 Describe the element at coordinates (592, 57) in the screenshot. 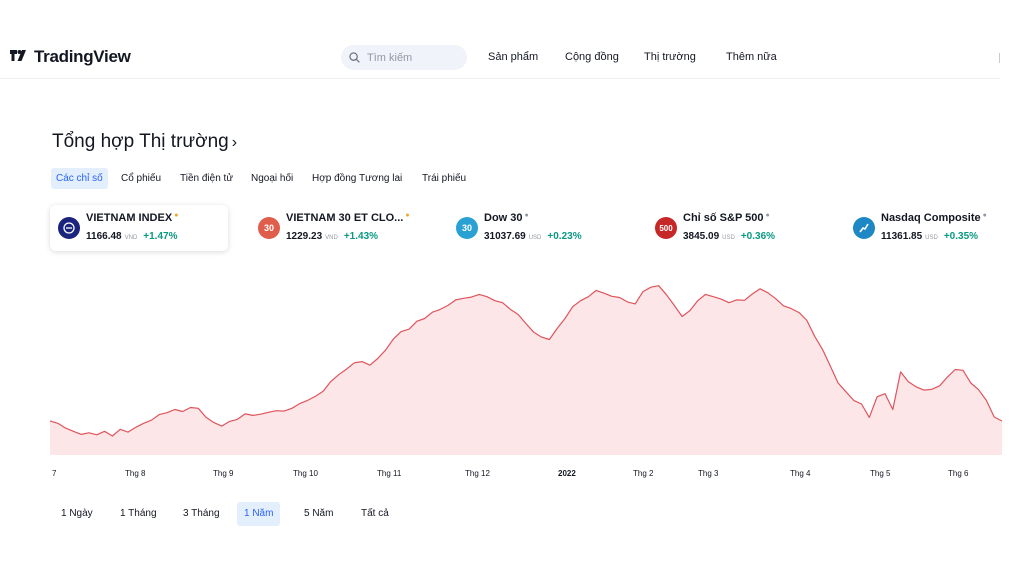

I see `nav-community: Cộng đồng` at that location.